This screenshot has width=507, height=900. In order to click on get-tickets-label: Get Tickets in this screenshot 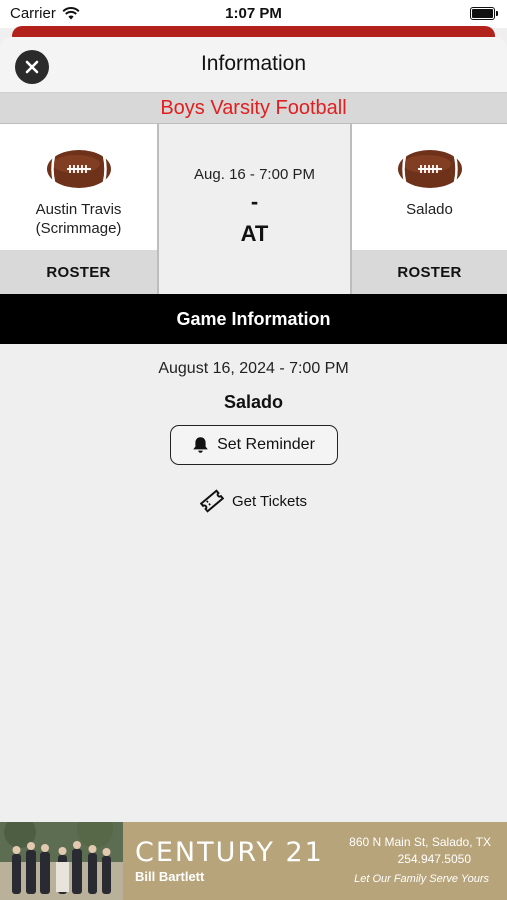, I will do `click(269, 501)`.